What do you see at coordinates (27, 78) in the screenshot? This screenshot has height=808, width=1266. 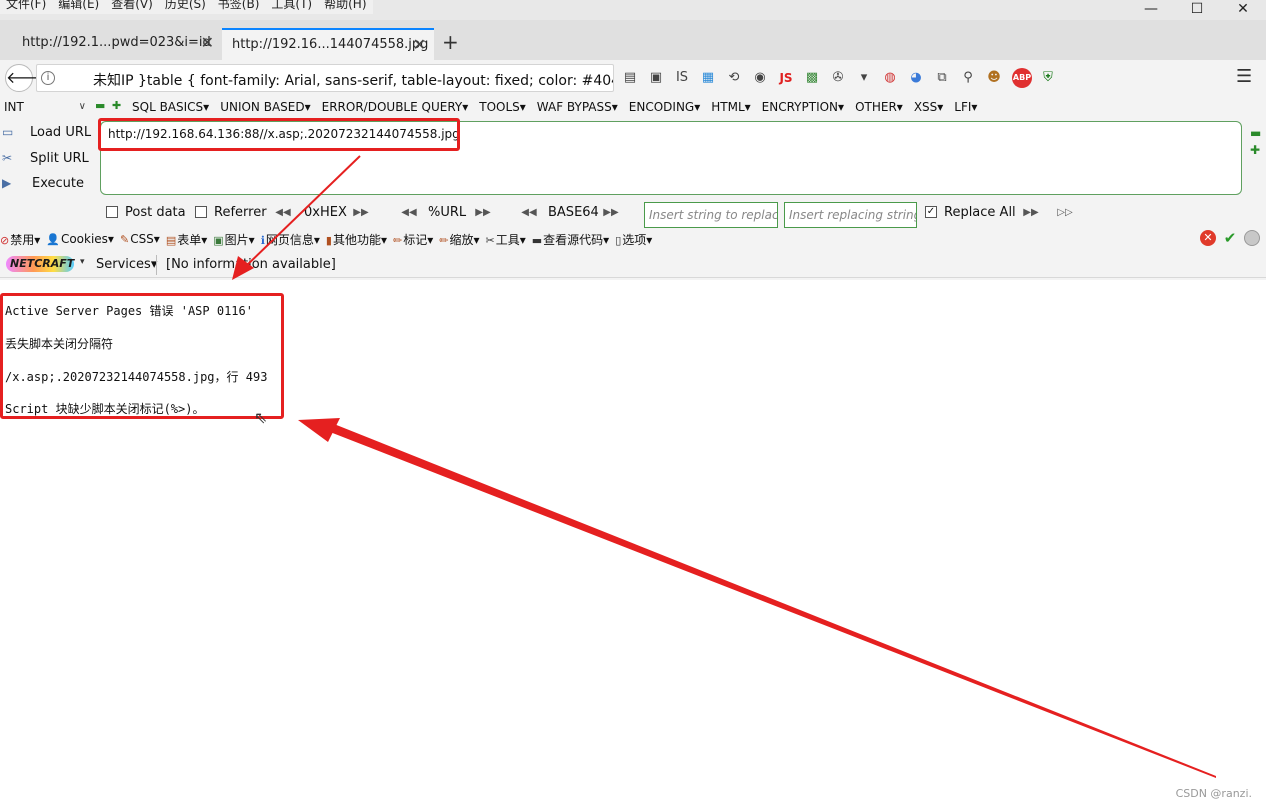 I see `back-button: 🡐` at bounding box center [27, 78].